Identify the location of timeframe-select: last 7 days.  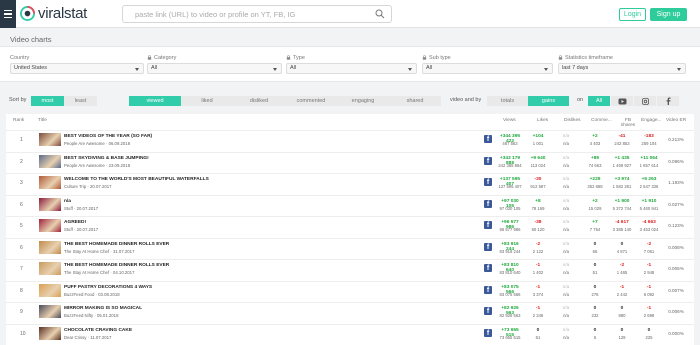
(622, 68).